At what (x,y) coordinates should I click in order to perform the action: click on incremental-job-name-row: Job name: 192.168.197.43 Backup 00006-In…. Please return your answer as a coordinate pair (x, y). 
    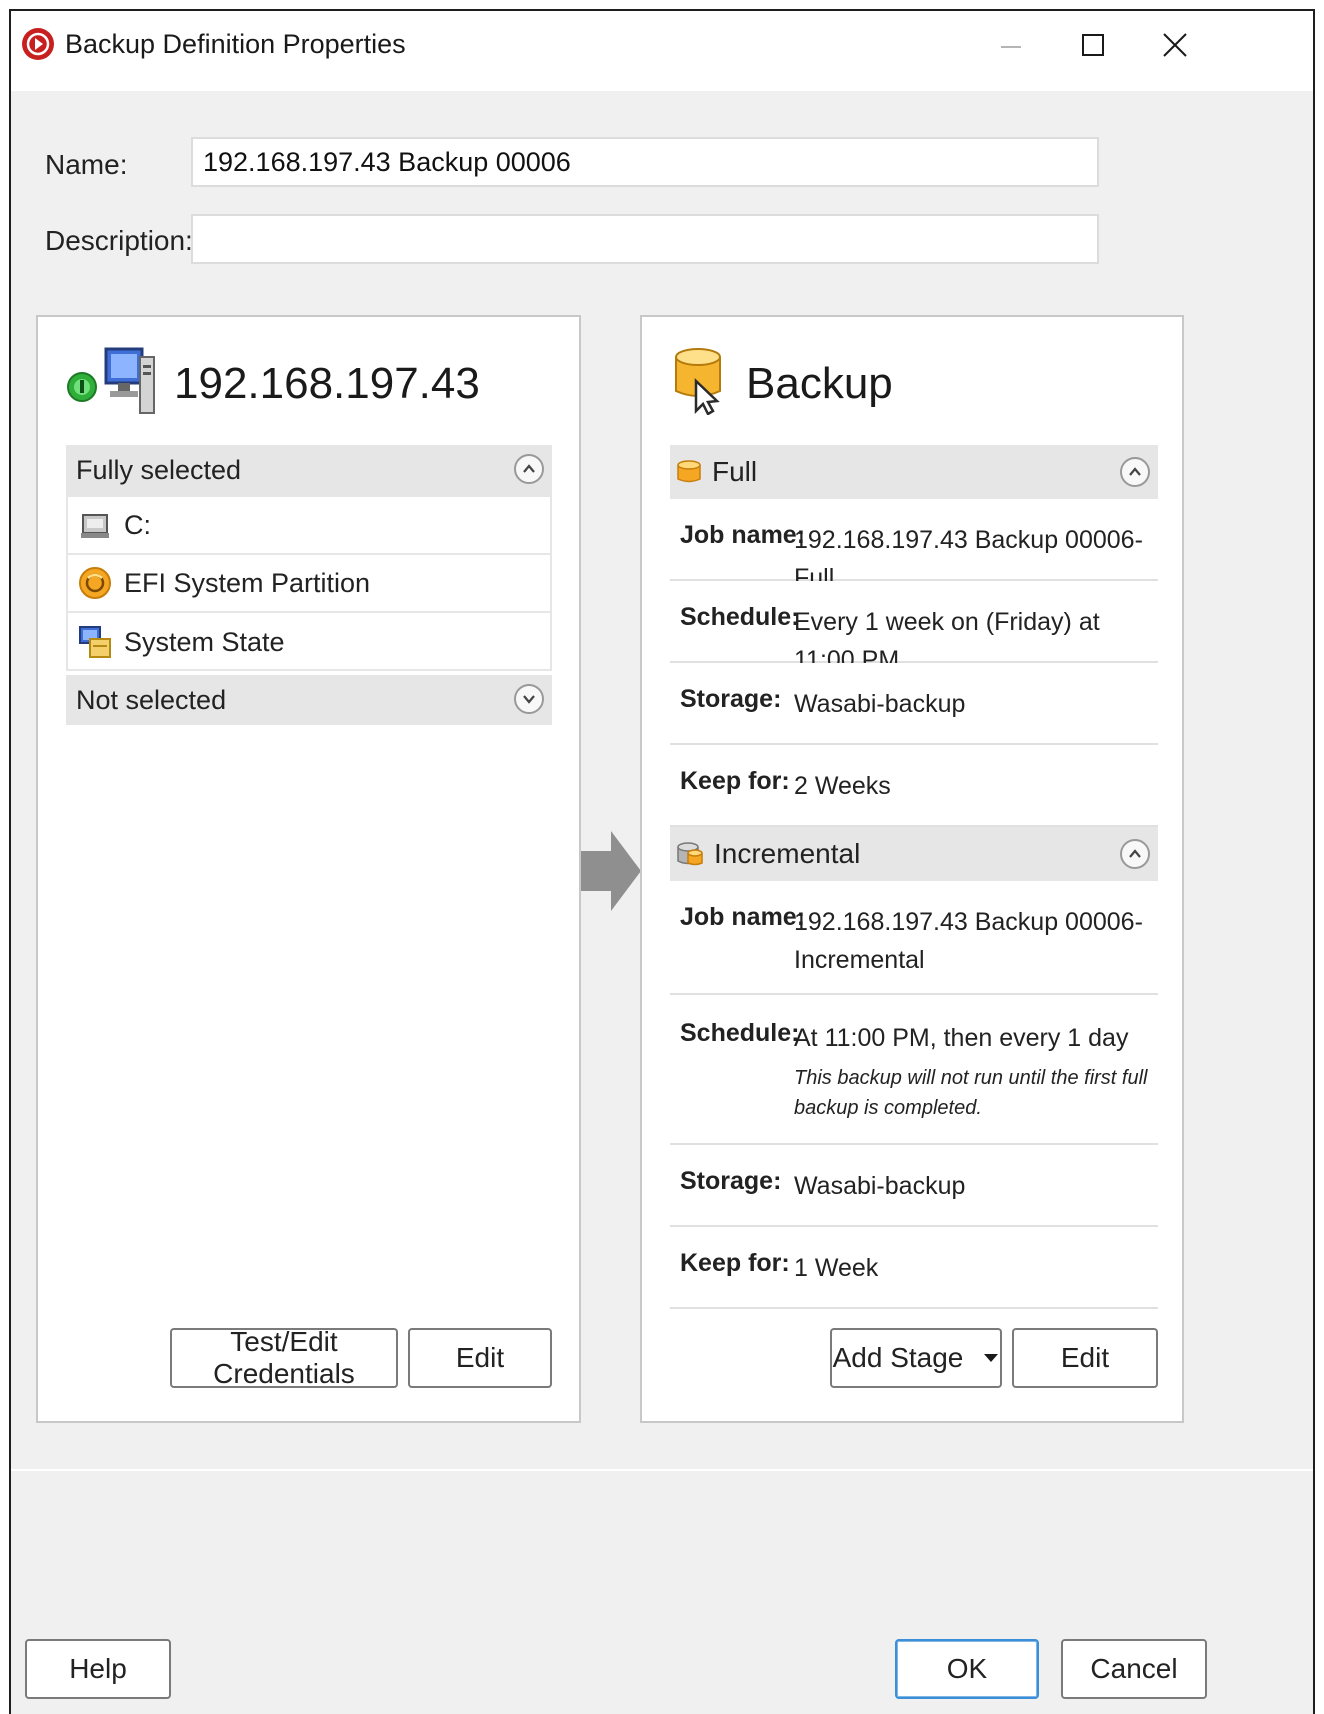
    Looking at the image, I should click on (914, 938).